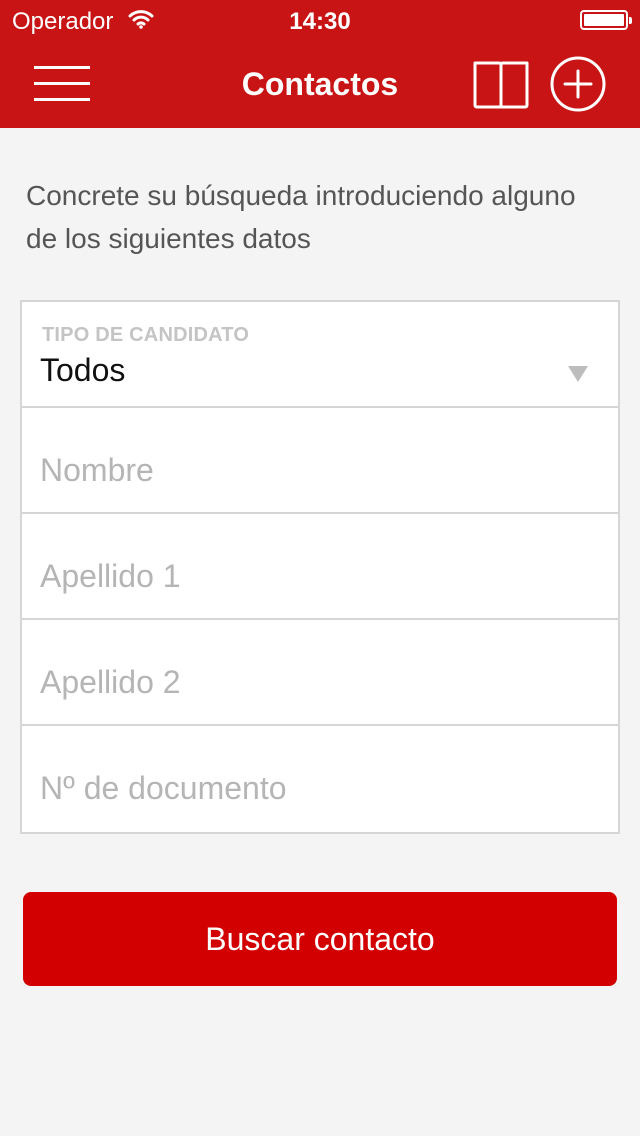 The image size is (640, 1136). I want to click on status-time: 14:30, so click(320, 21).